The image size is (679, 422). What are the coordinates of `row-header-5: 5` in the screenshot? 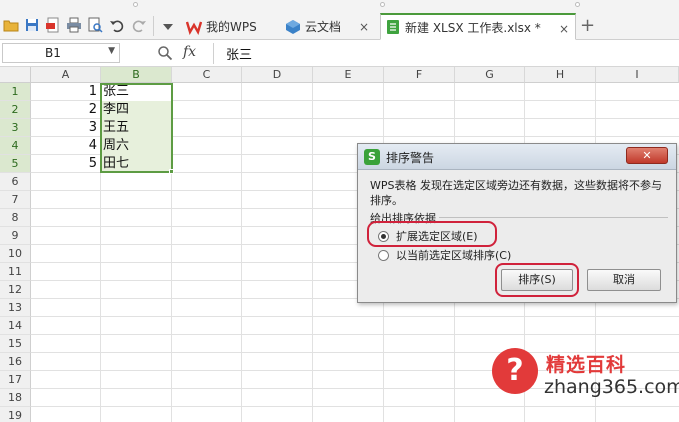 It's located at (15, 164).